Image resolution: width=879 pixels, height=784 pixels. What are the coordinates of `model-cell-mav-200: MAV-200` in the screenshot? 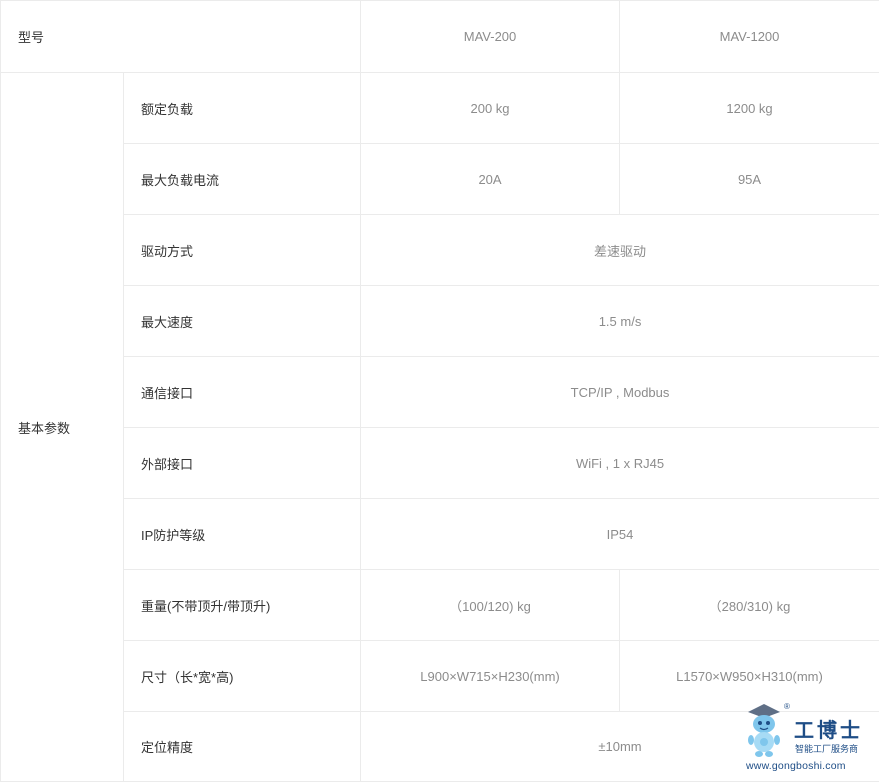 It's located at (490, 36).